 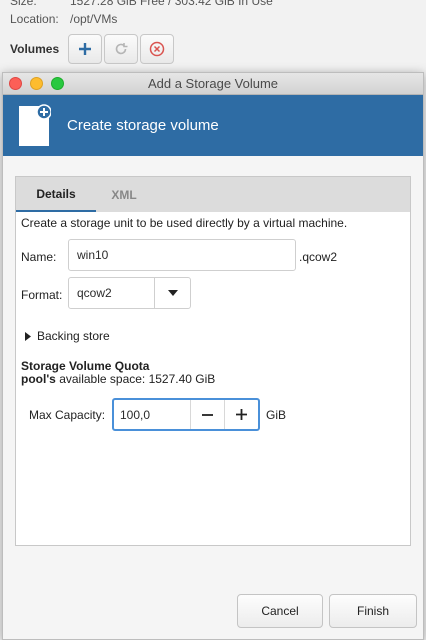 I want to click on volumes-toolbar: Volumes, so click(x=93, y=49).